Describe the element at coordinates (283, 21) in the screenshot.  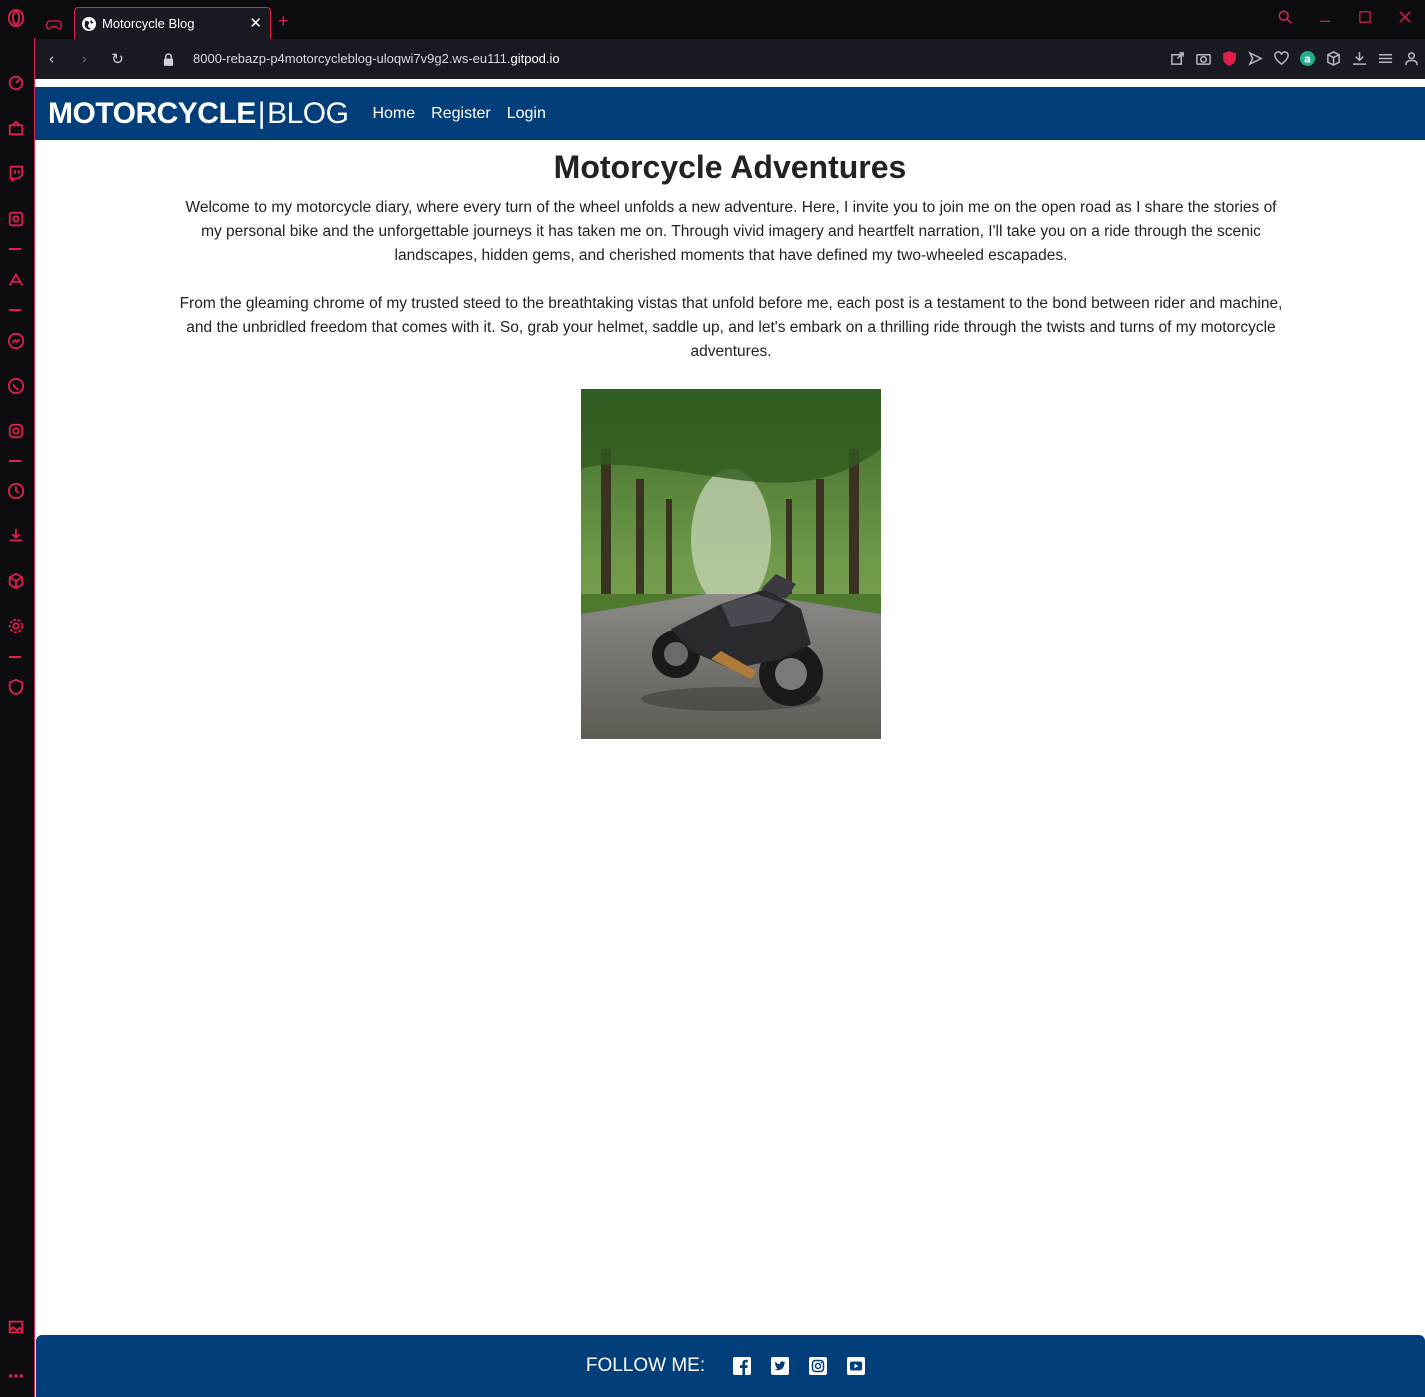
I see `new-tab-button: +` at that location.